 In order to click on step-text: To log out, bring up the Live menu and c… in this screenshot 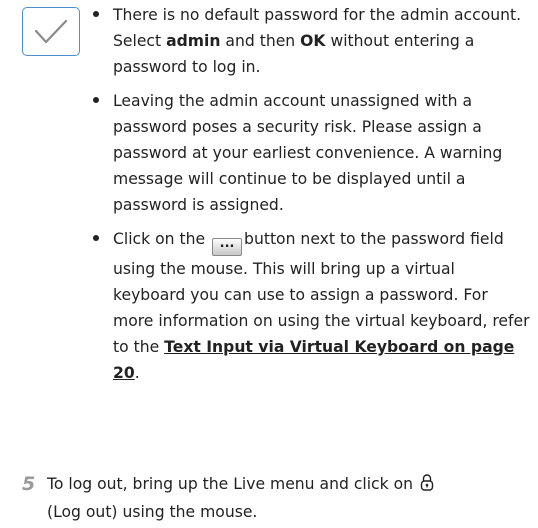, I will do `click(289, 498)`.